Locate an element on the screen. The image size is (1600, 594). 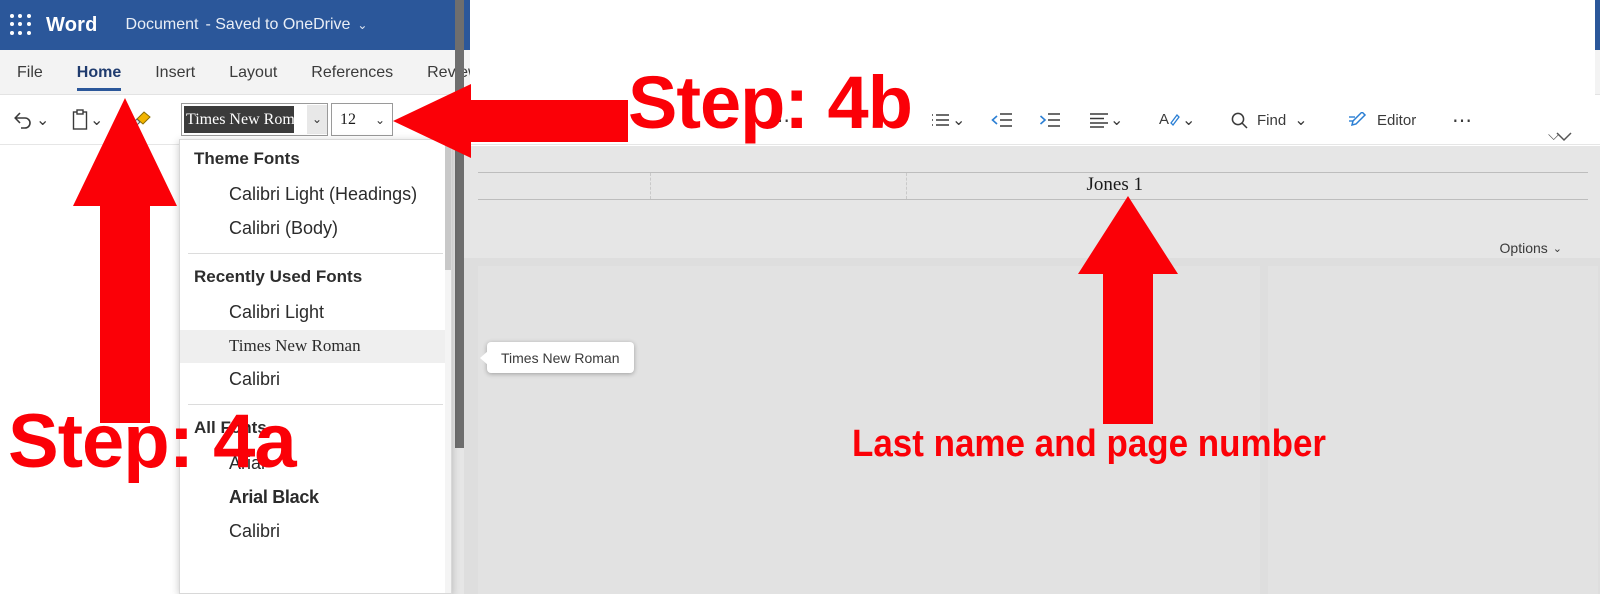
arrow-up-header-text is located at coordinates (1128, 310).